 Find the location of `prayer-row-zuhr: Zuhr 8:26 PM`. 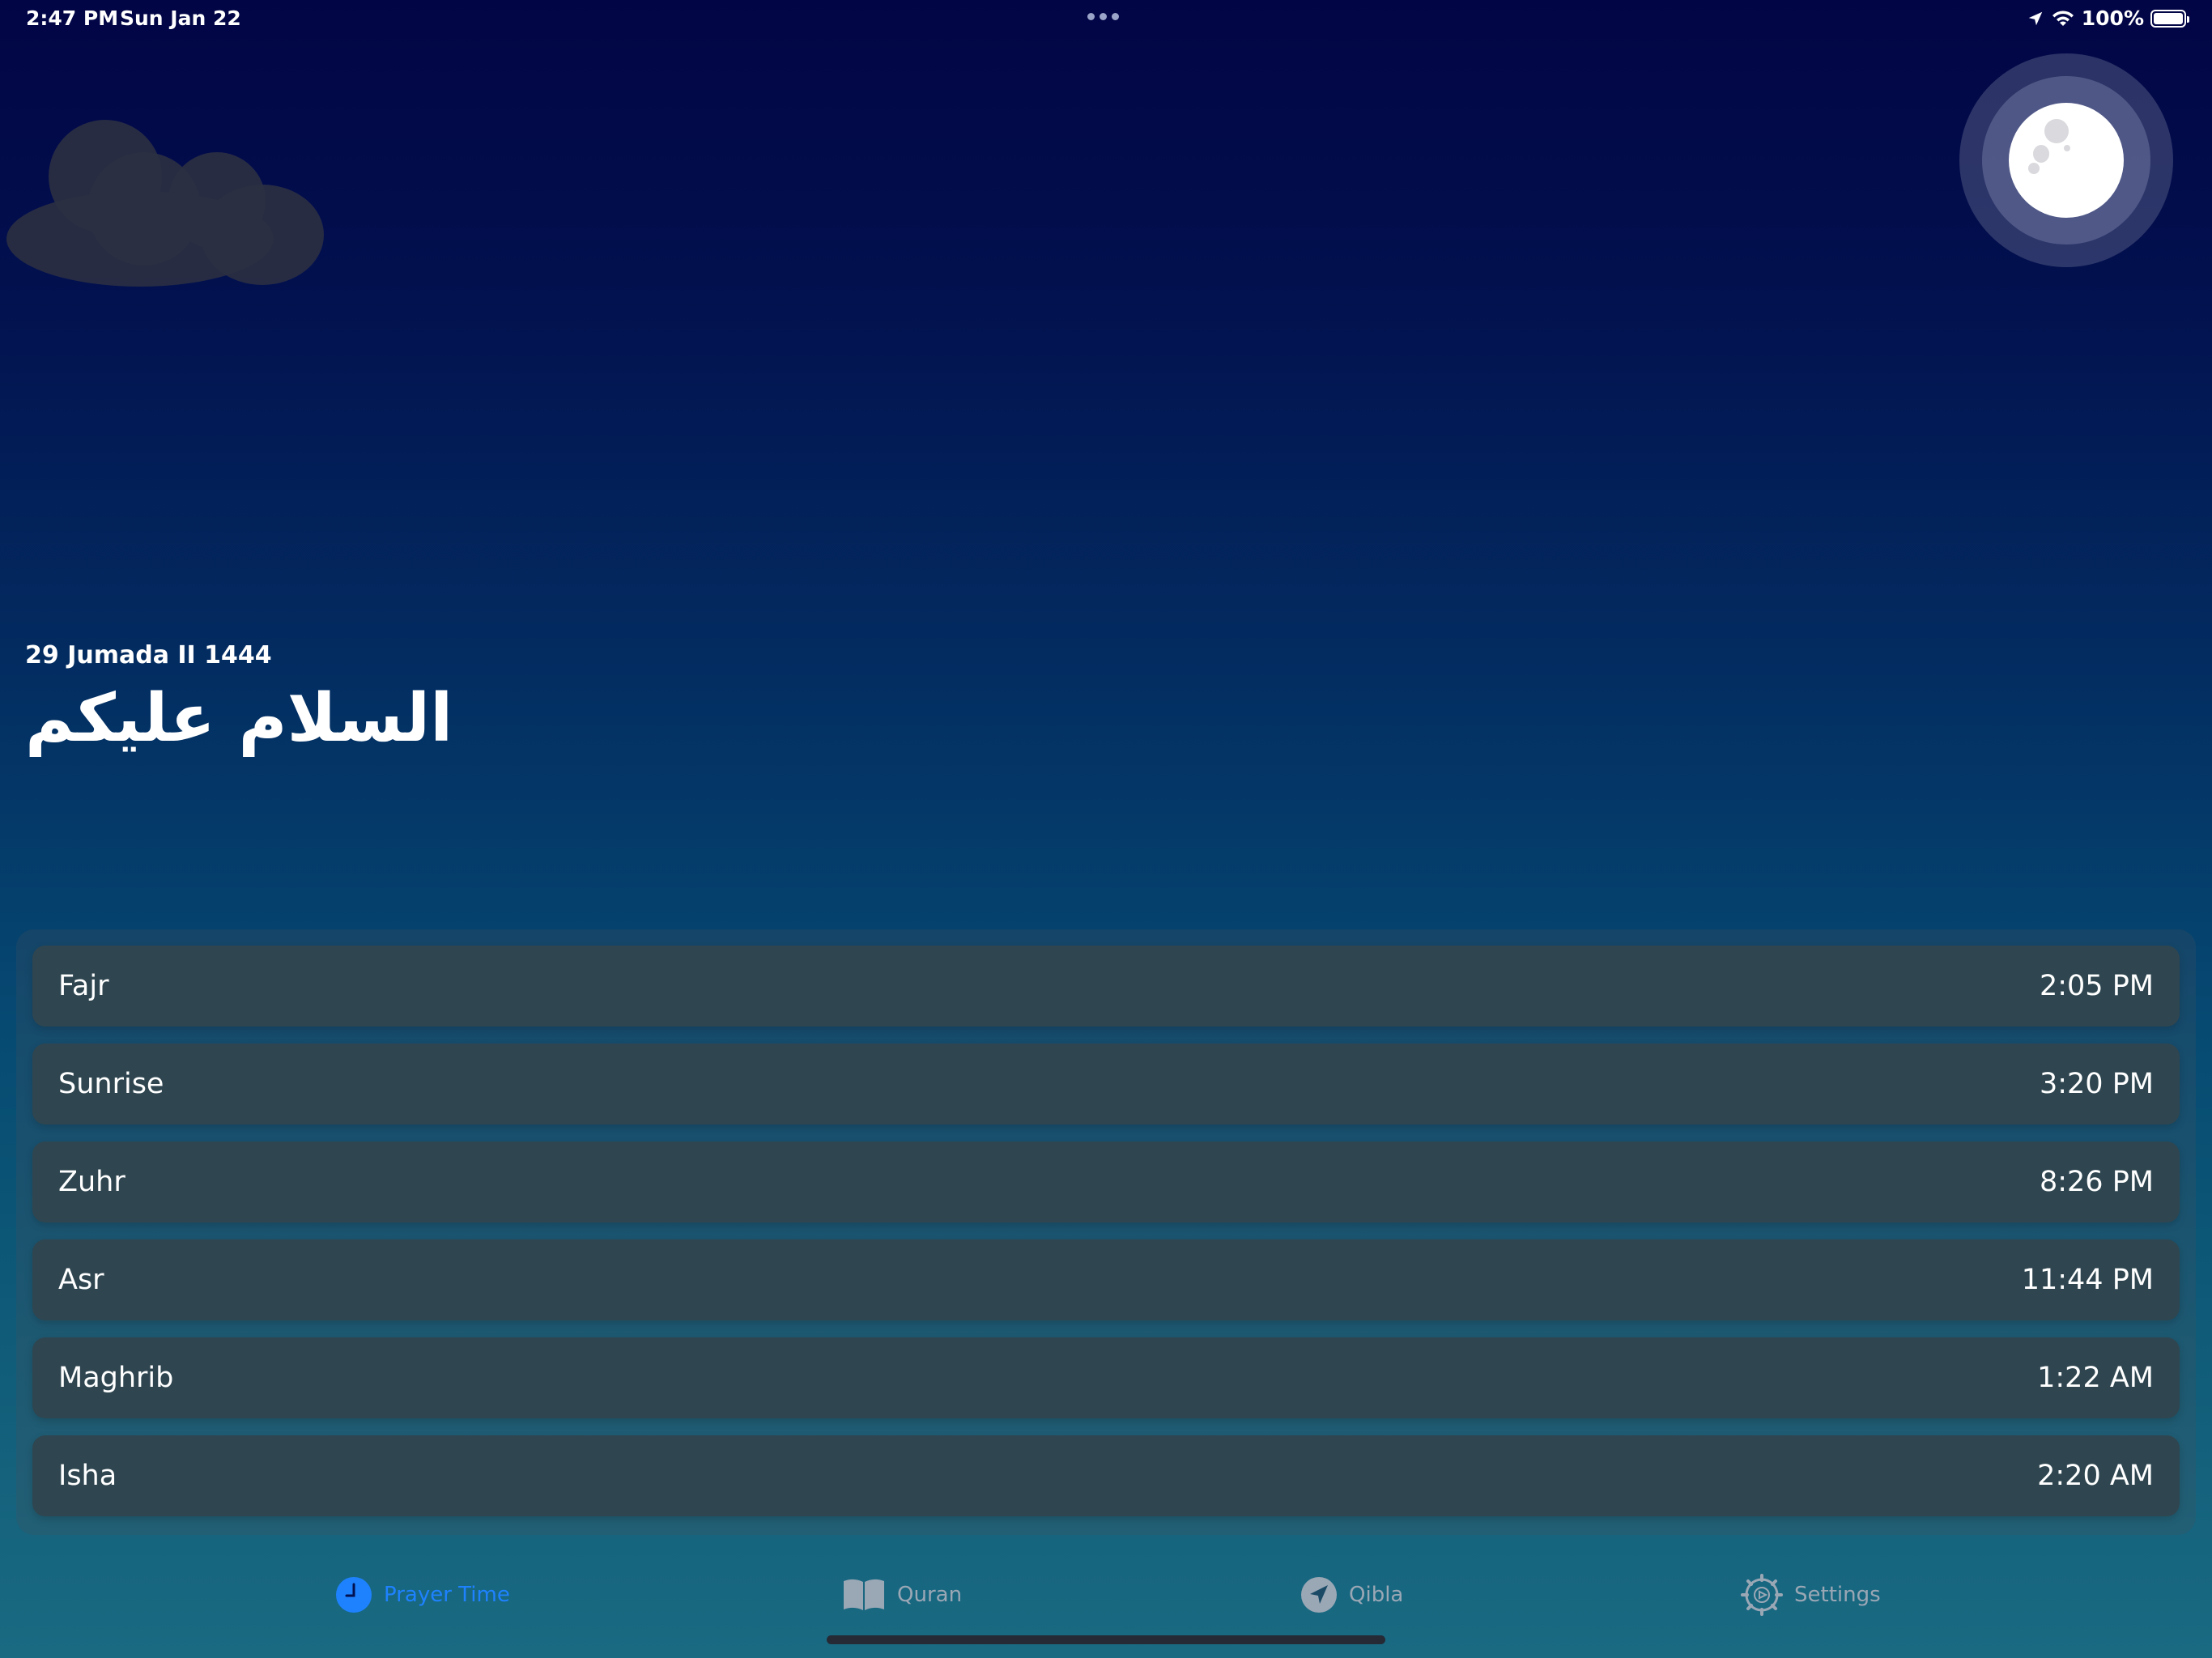

prayer-row-zuhr: Zuhr 8:26 PM is located at coordinates (1106, 1181).